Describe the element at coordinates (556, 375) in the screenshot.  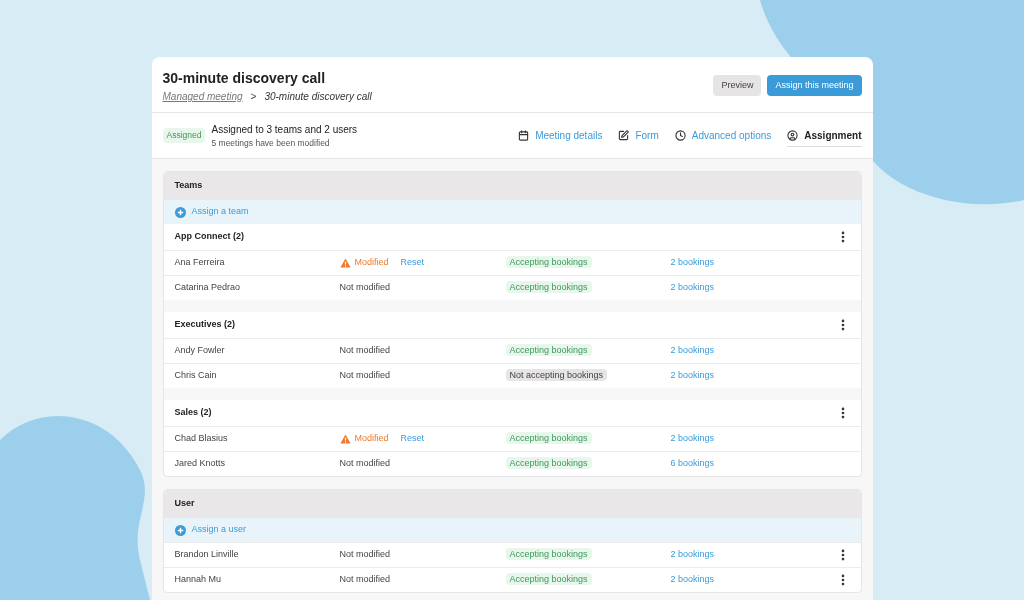
I see `booking-status-tag: Not accepting bookings` at that location.